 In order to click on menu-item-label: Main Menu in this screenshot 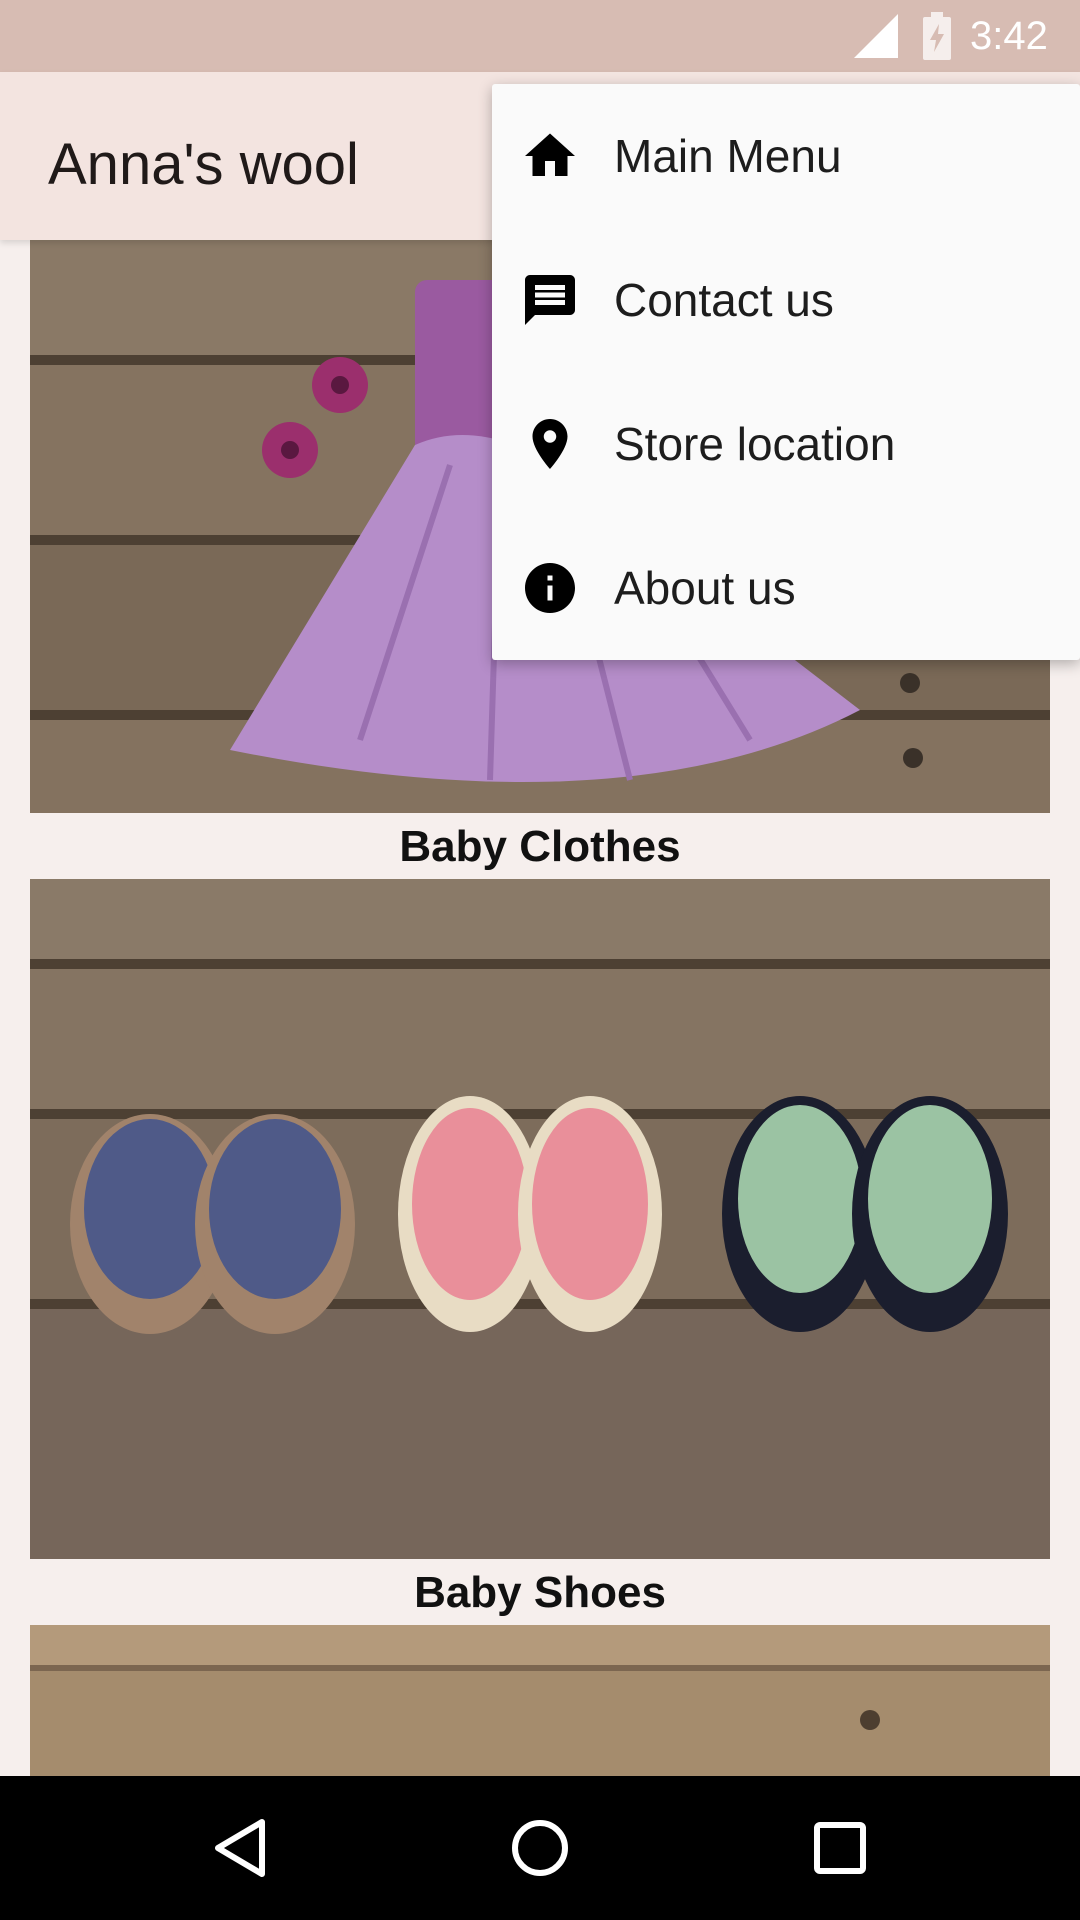, I will do `click(728, 156)`.